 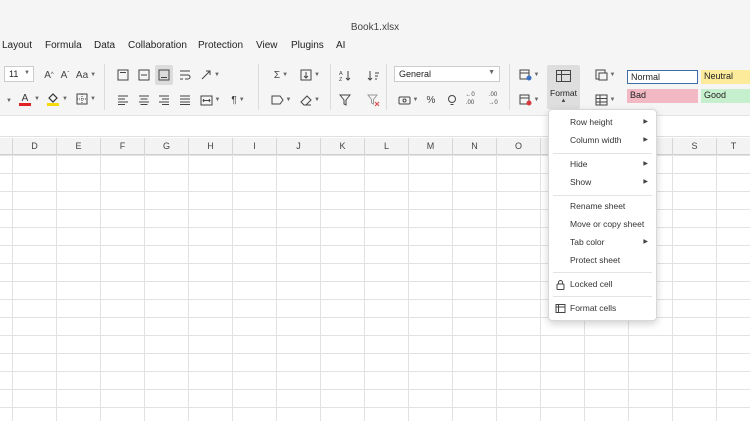 I want to click on filter-icon, so click(x=345, y=100).